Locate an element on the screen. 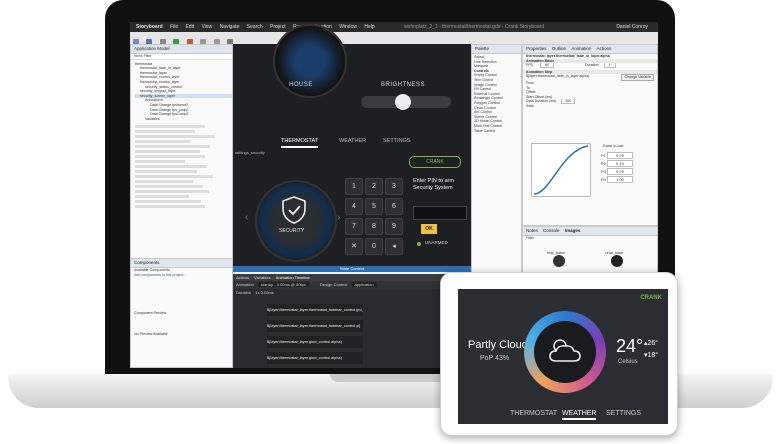 The height and width of the screenshot is (444, 781). images-tabs: Notes Console Images is located at coordinates (590, 231).